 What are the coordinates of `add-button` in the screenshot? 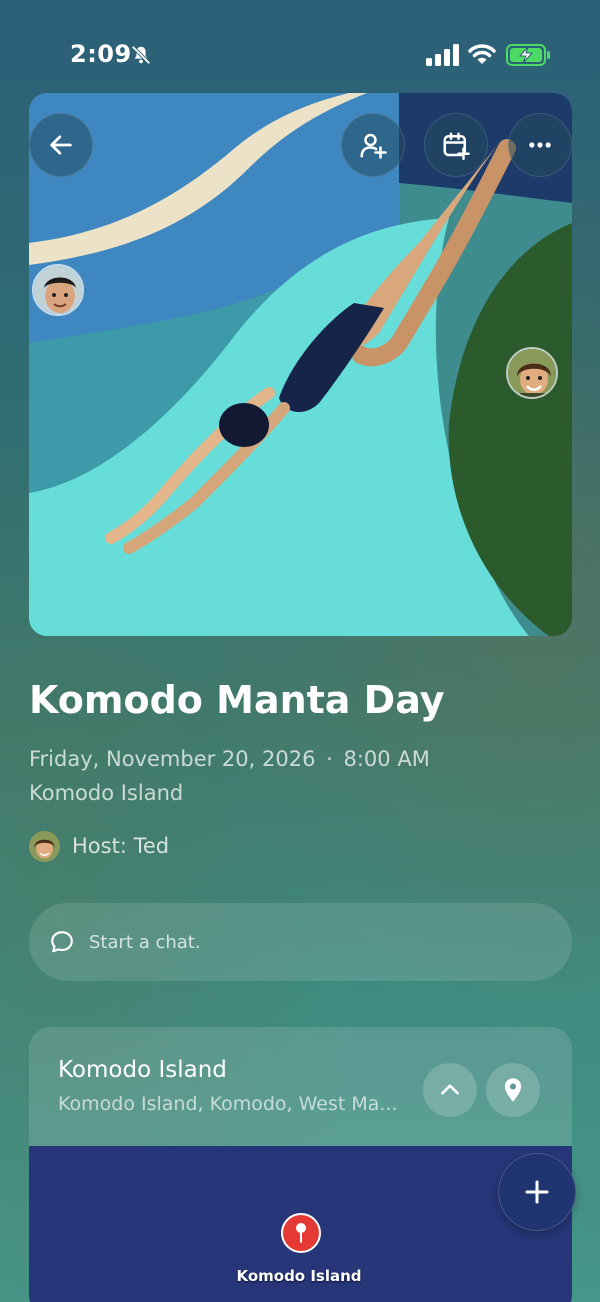 It's located at (537, 1192).